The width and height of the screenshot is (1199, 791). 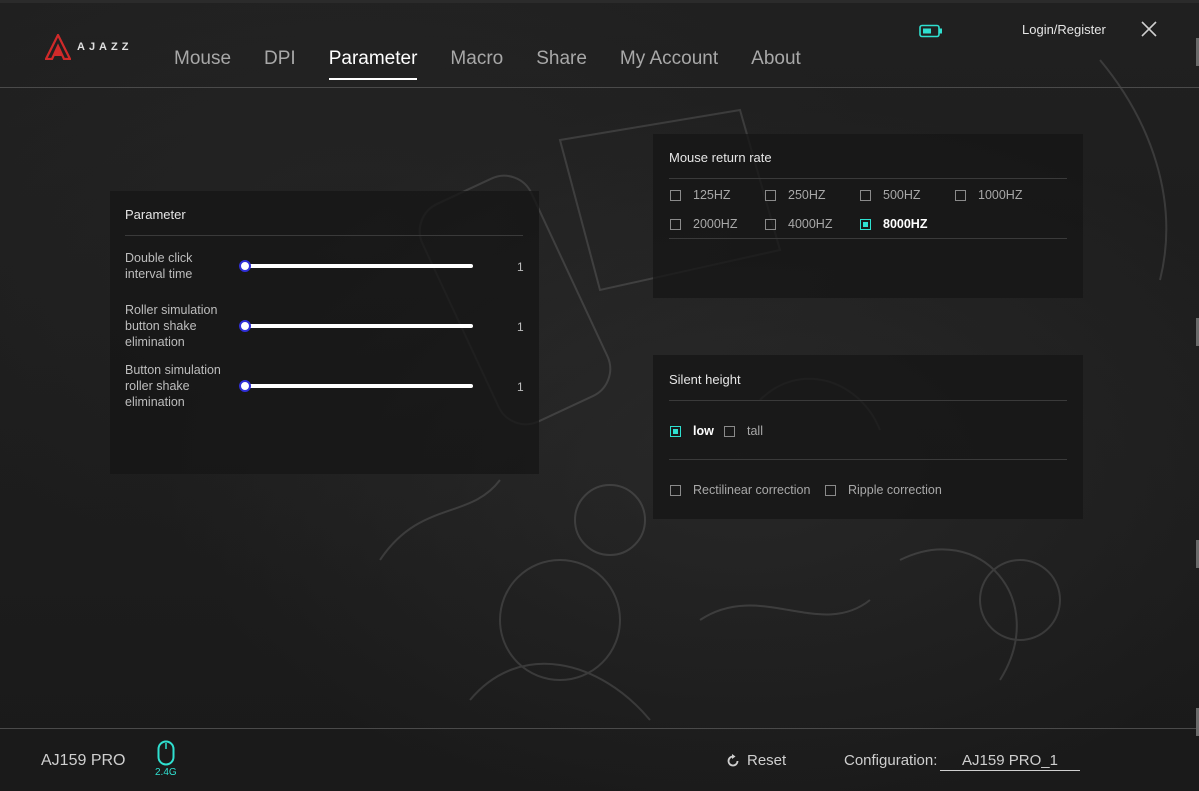 What do you see at coordinates (752, 490) in the screenshot?
I see `rectilinear-correction-label: Rectilinear correction` at bounding box center [752, 490].